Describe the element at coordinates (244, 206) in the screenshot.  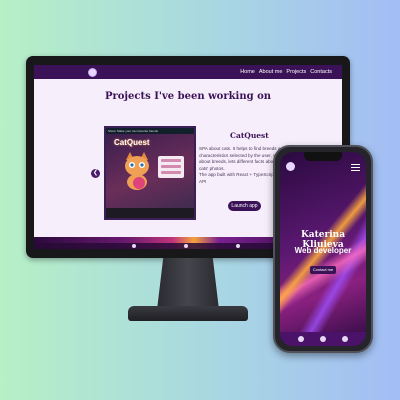
I see `launch-app-button: Launch app` at that location.